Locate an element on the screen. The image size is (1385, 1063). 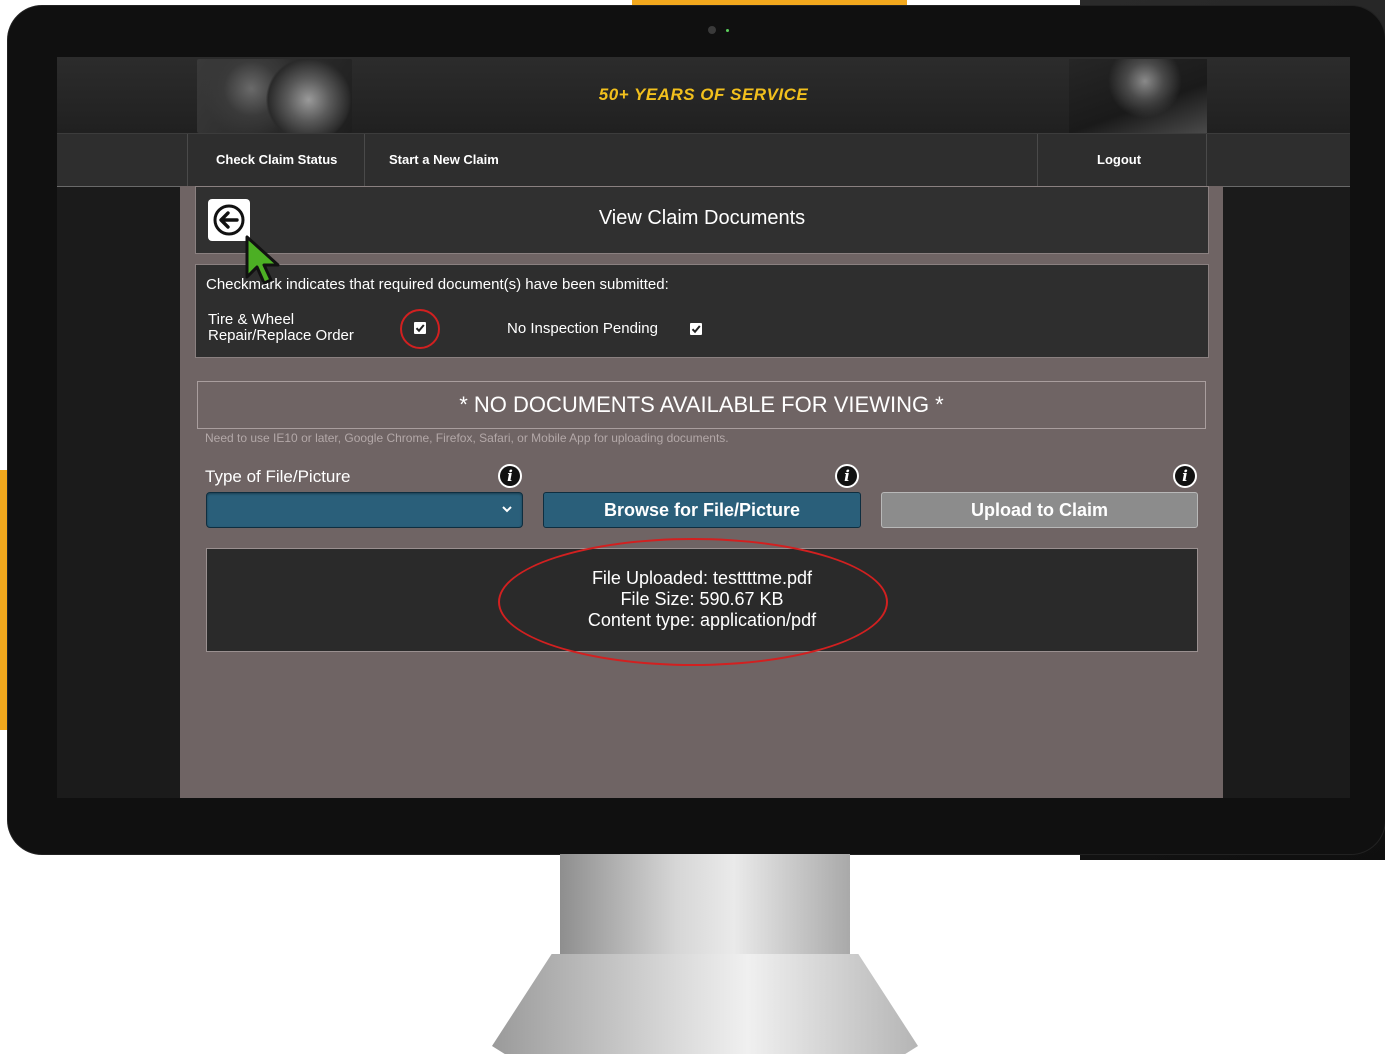
site-header: 50+ YEARS OF SERVICE is located at coordinates (703, 95).